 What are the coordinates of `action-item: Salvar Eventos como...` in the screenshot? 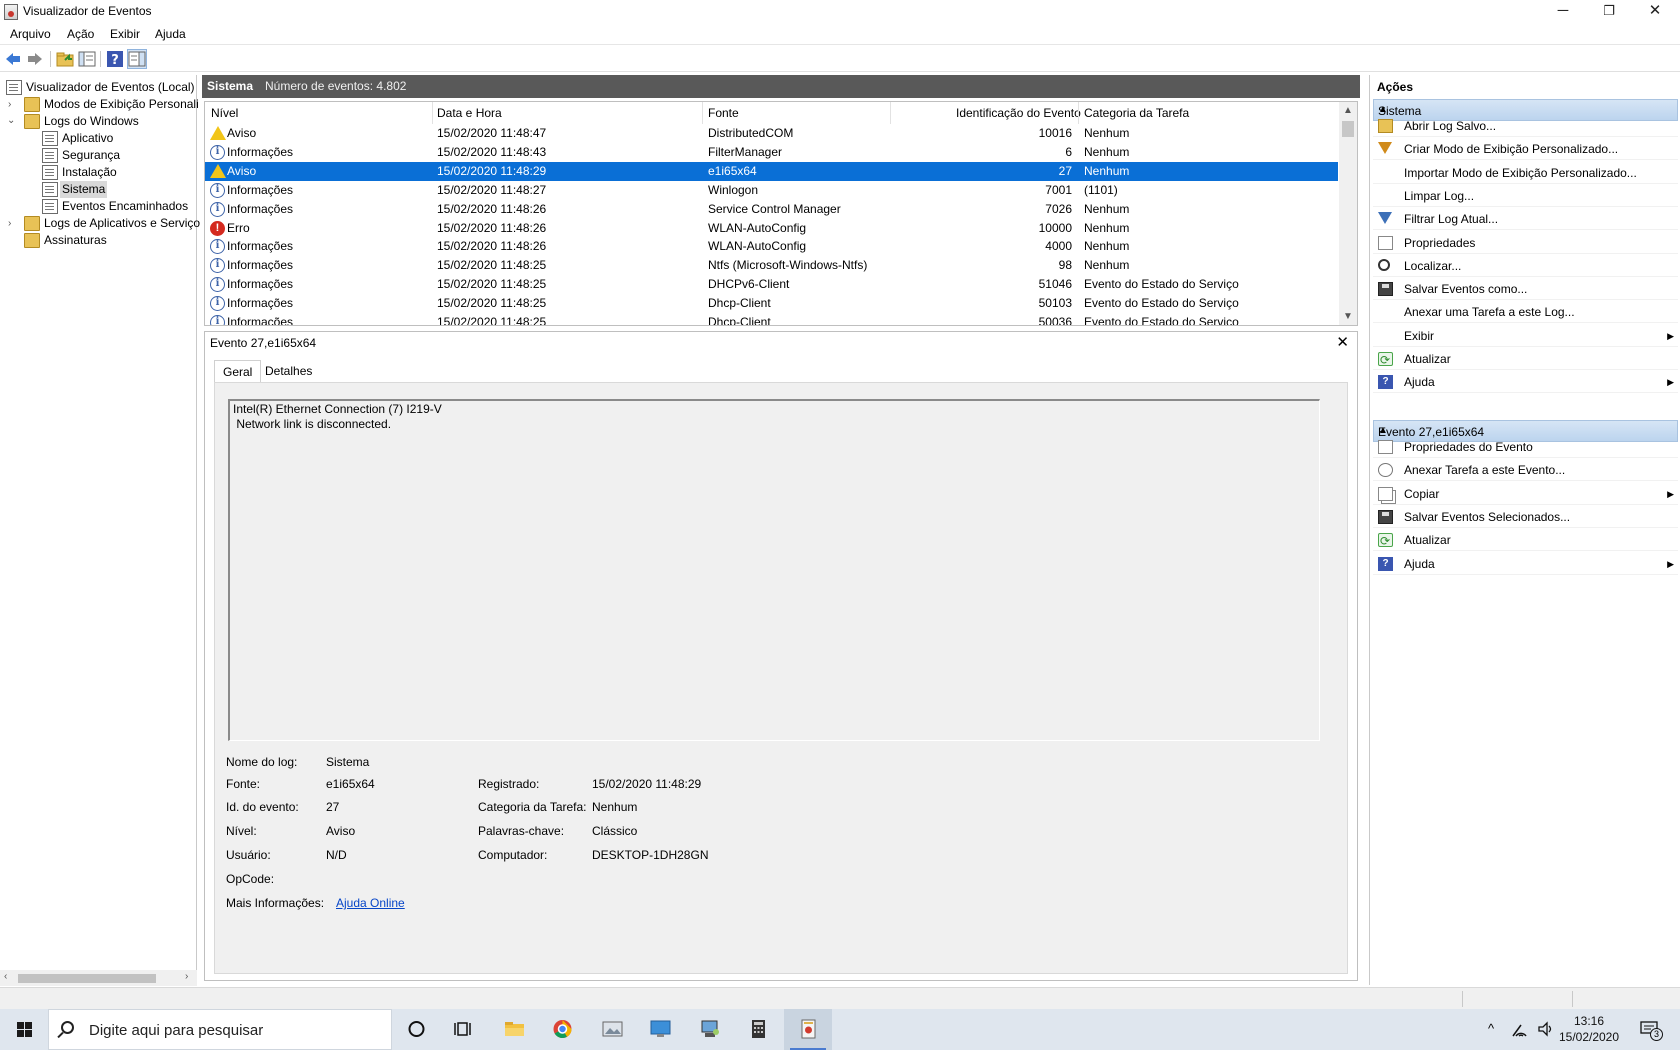 It's located at (1525, 289).